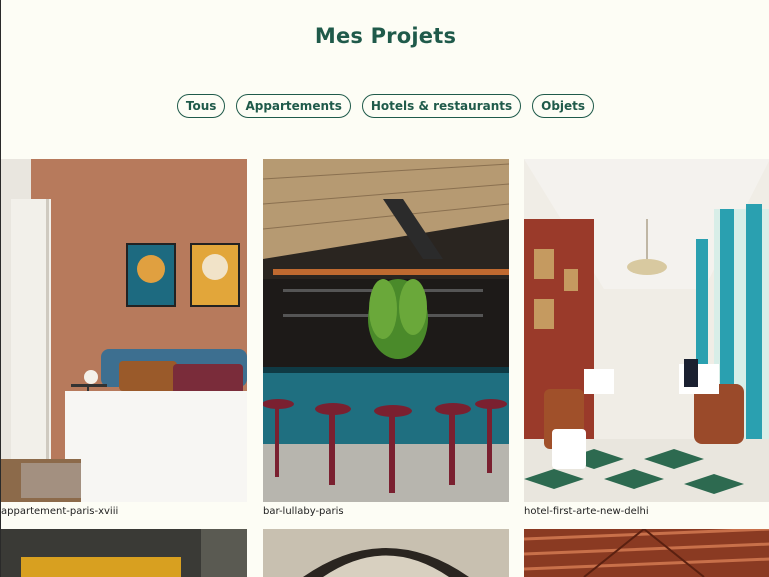  Describe the element at coordinates (303, 511) in the screenshot. I see `project-caption-bar: bar-lullaby-paris` at that location.